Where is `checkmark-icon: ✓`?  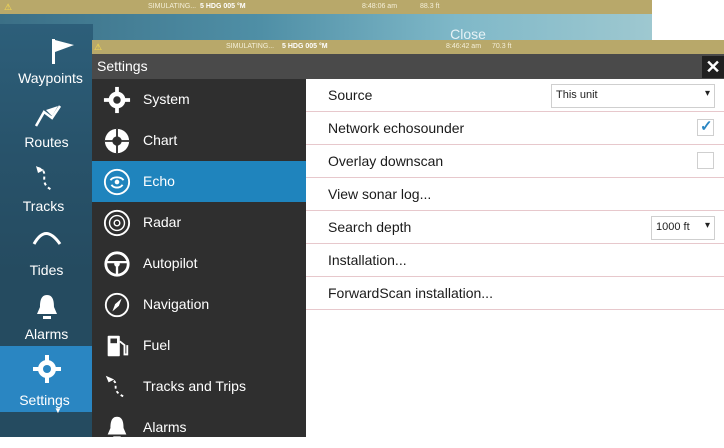
checkmark-icon: ✓ is located at coordinates (706, 126).